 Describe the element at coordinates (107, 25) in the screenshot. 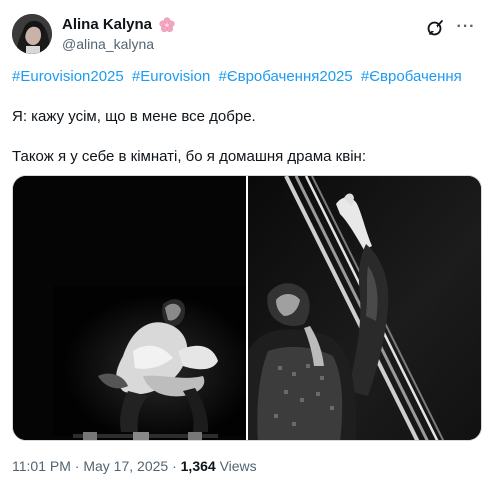

I see `author-display-name: Alina Kalyna` at that location.